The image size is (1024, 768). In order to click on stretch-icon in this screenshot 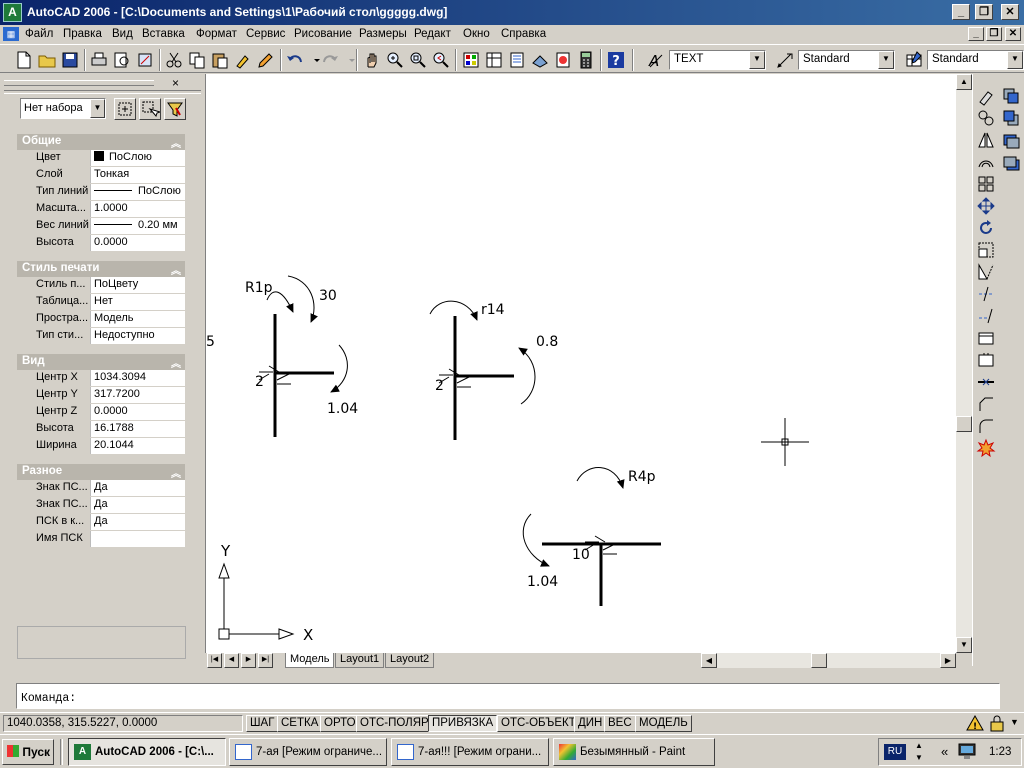, I will do `click(986, 272)`.